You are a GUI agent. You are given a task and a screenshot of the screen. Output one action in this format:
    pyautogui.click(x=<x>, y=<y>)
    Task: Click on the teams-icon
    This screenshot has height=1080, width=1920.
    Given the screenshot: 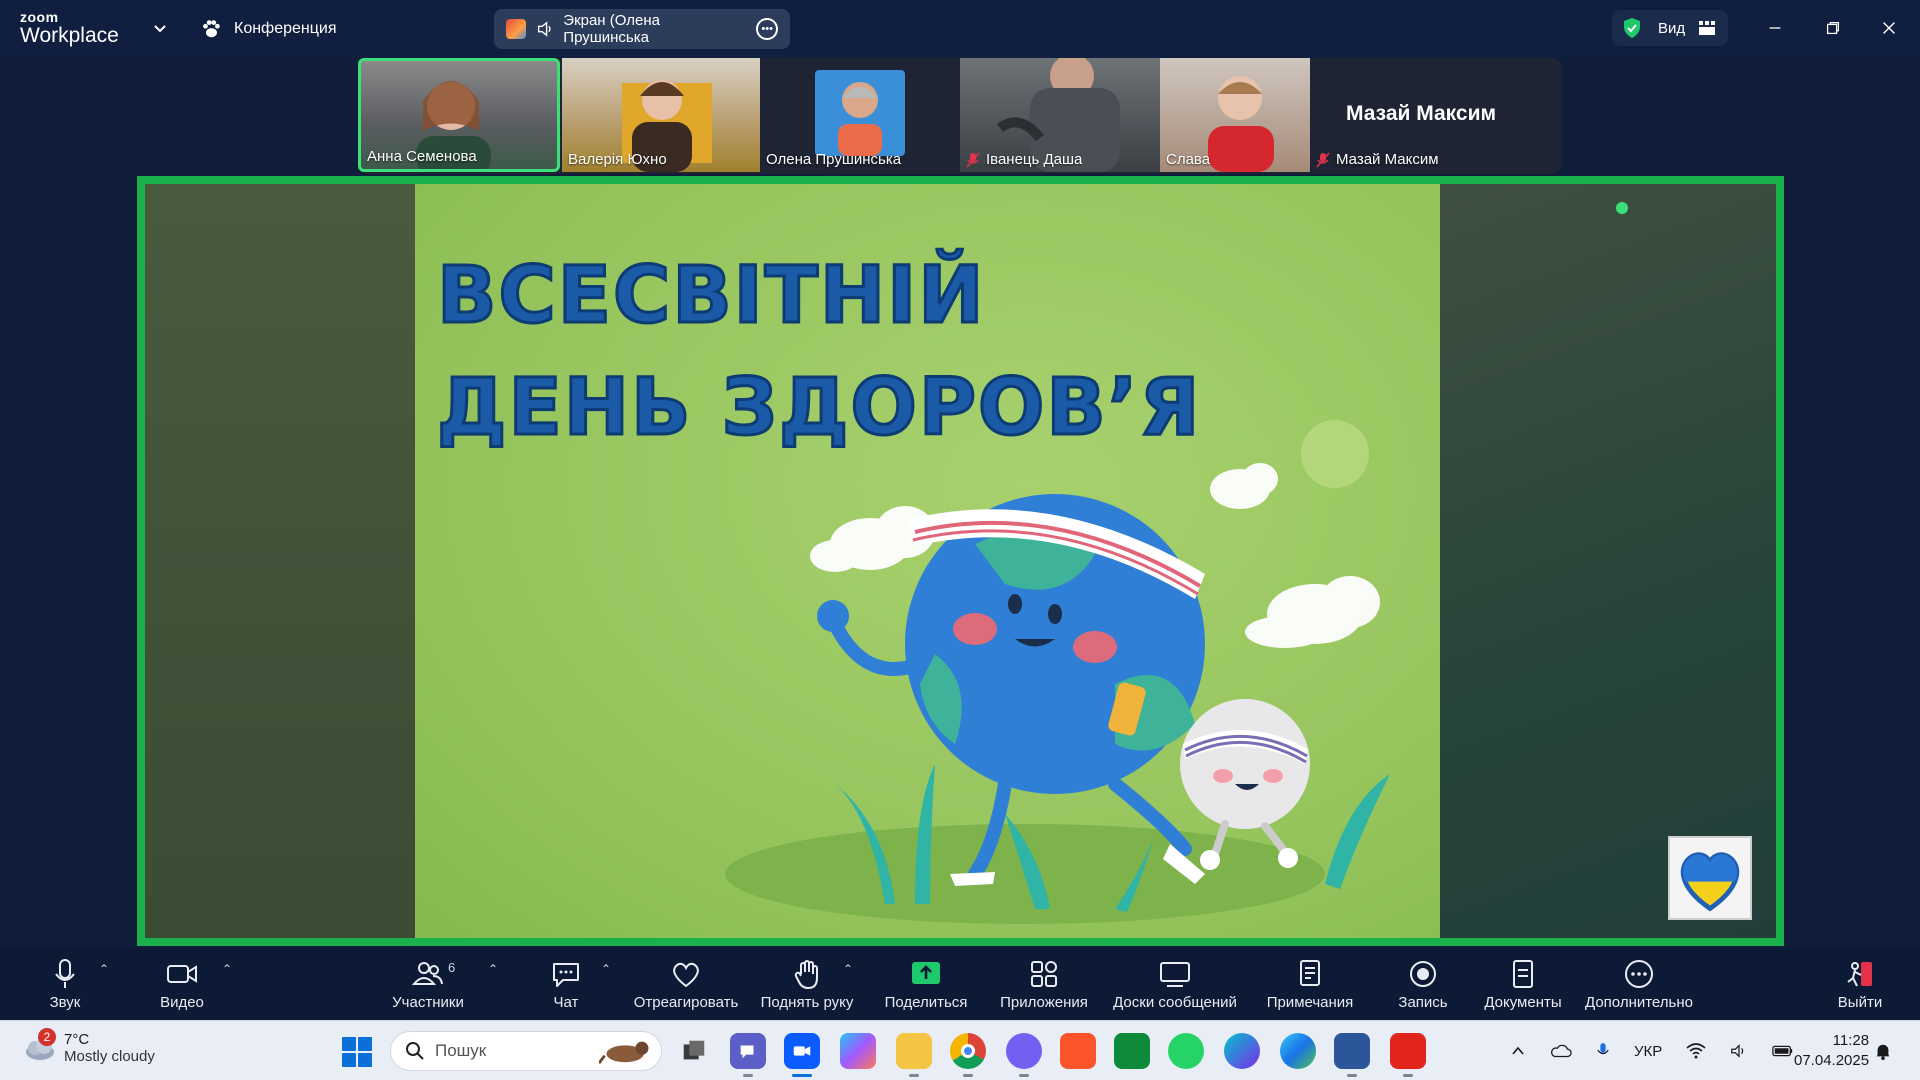 What is the action you would take?
    pyautogui.click(x=748, y=1055)
    